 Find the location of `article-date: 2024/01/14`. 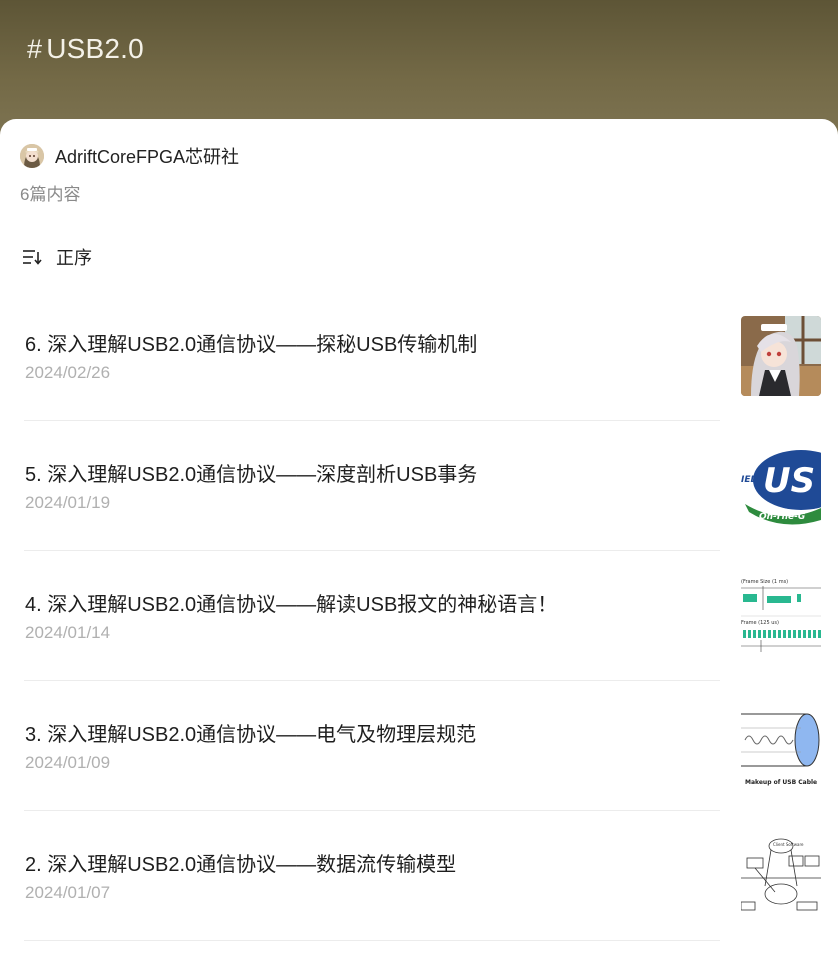

article-date: 2024/01/14 is located at coordinates (68, 632).